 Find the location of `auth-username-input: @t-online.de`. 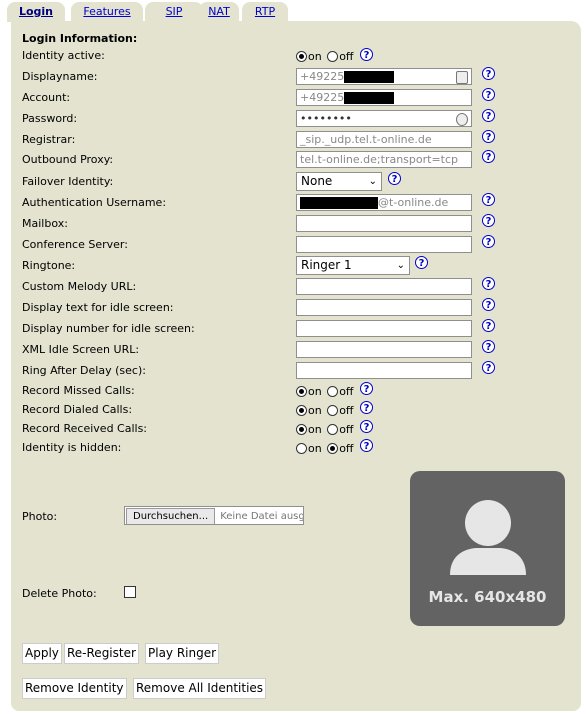

auth-username-input: @t-online.de is located at coordinates (384, 202).